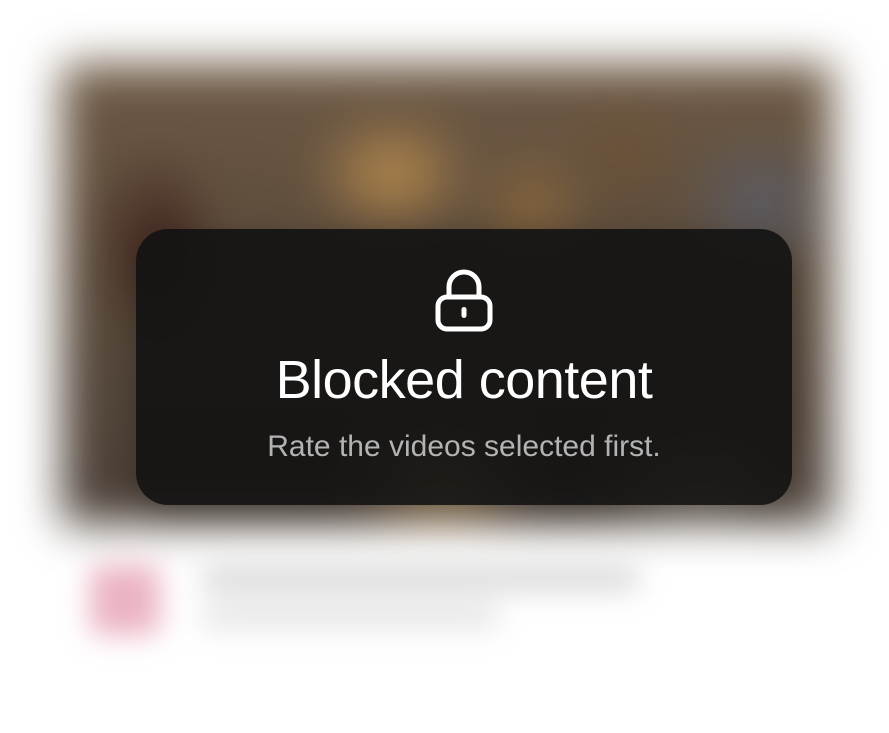  Describe the element at coordinates (350, 616) in the screenshot. I see `blurred-subtitle-line` at that location.